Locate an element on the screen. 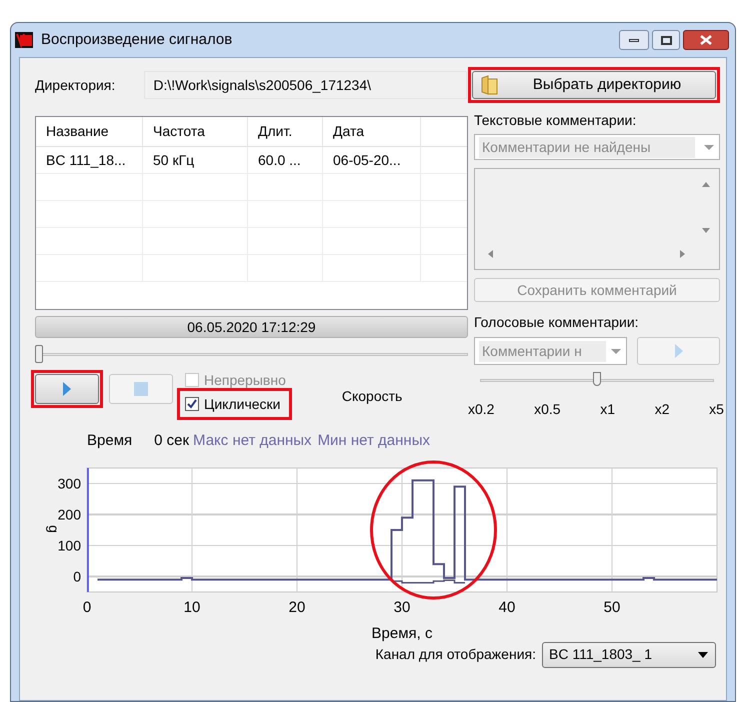 Image resolution: width=740 pixels, height=702 pixels. channel-label: Канал для отображения: is located at coordinates (455, 654).